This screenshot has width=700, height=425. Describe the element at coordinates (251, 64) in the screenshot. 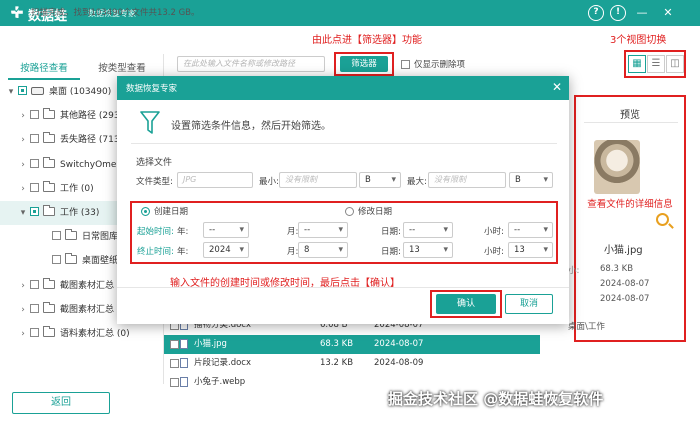

I see `search-input: 在此处输入文件名称或修改路径` at that location.